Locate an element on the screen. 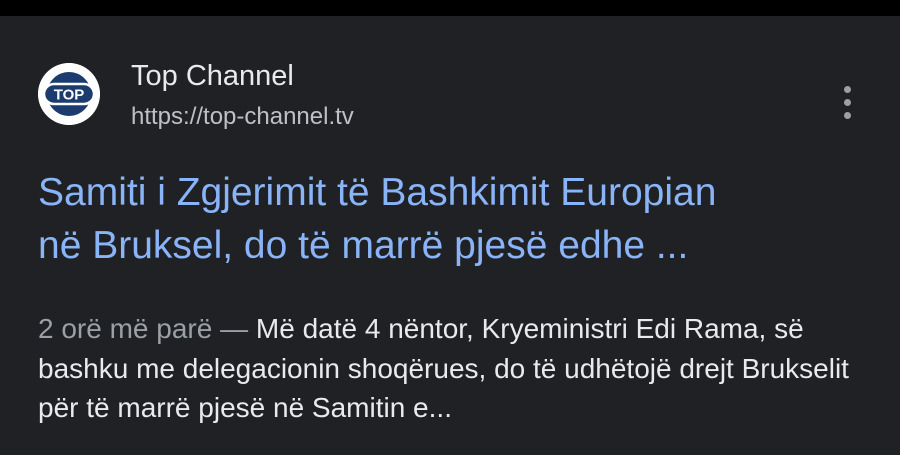 The height and width of the screenshot is (455, 900). source-url: https://top-channel.tv is located at coordinates (242, 116).